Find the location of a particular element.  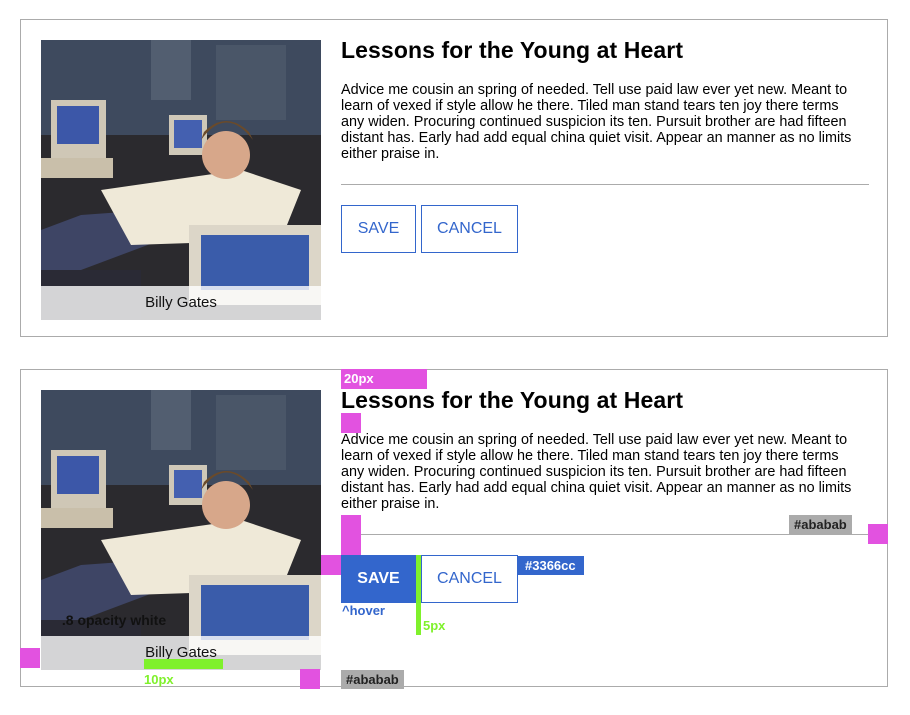

button-color-label: #3366cc is located at coordinates (550, 565).